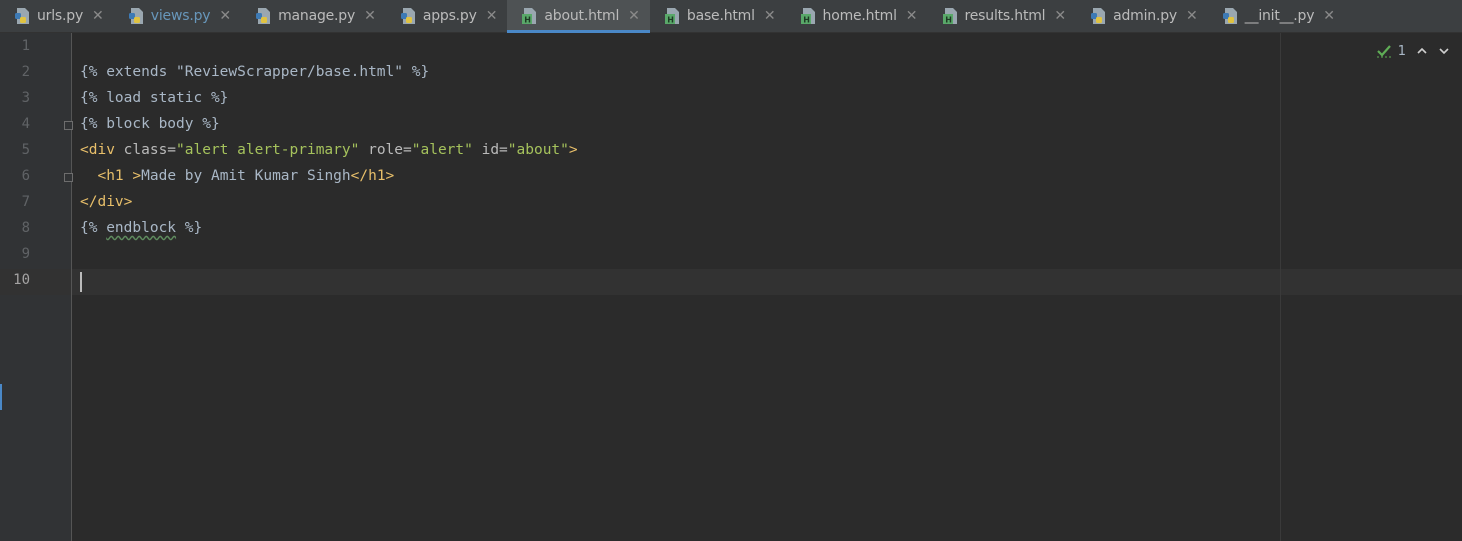 The width and height of the screenshot is (1462, 541). I want to click on line-number: 4, so click(25, 124).